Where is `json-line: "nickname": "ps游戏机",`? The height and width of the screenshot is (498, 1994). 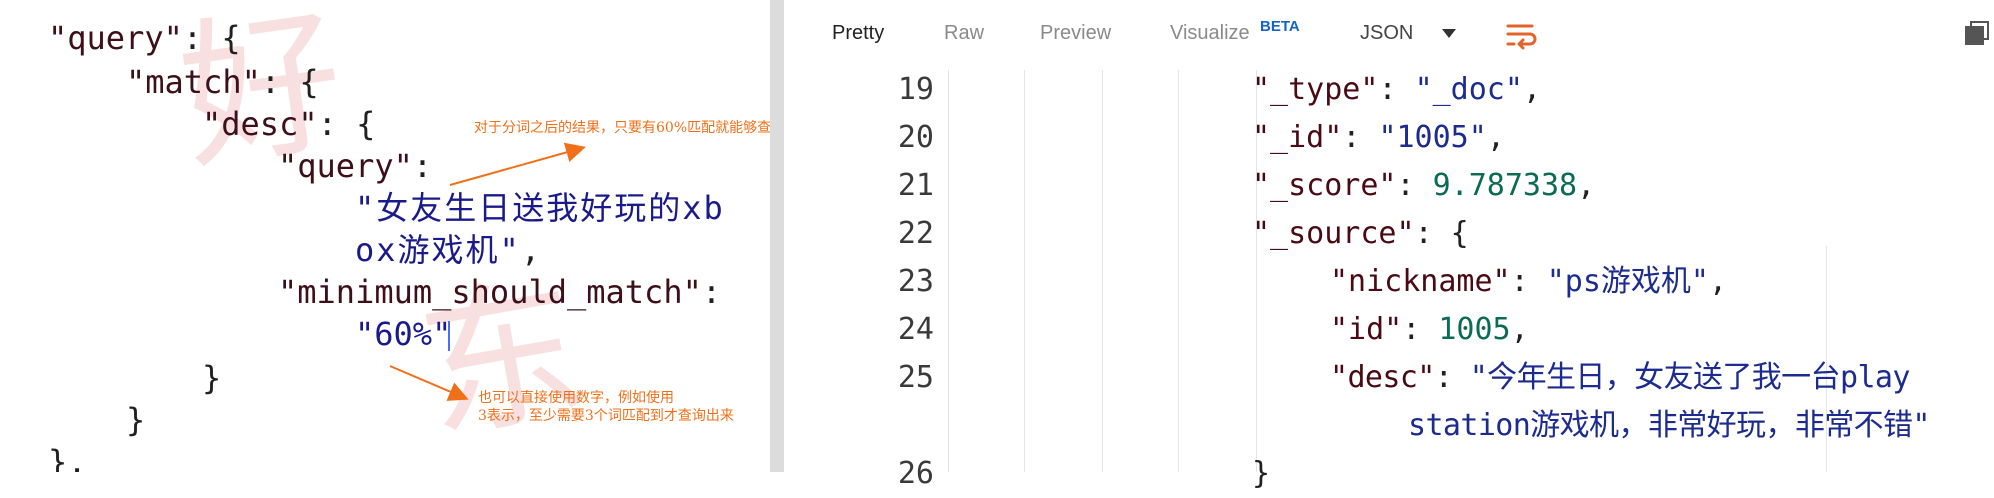
json-line: "nickname": "ps游戏机", is located at coordinates (1529, 281).